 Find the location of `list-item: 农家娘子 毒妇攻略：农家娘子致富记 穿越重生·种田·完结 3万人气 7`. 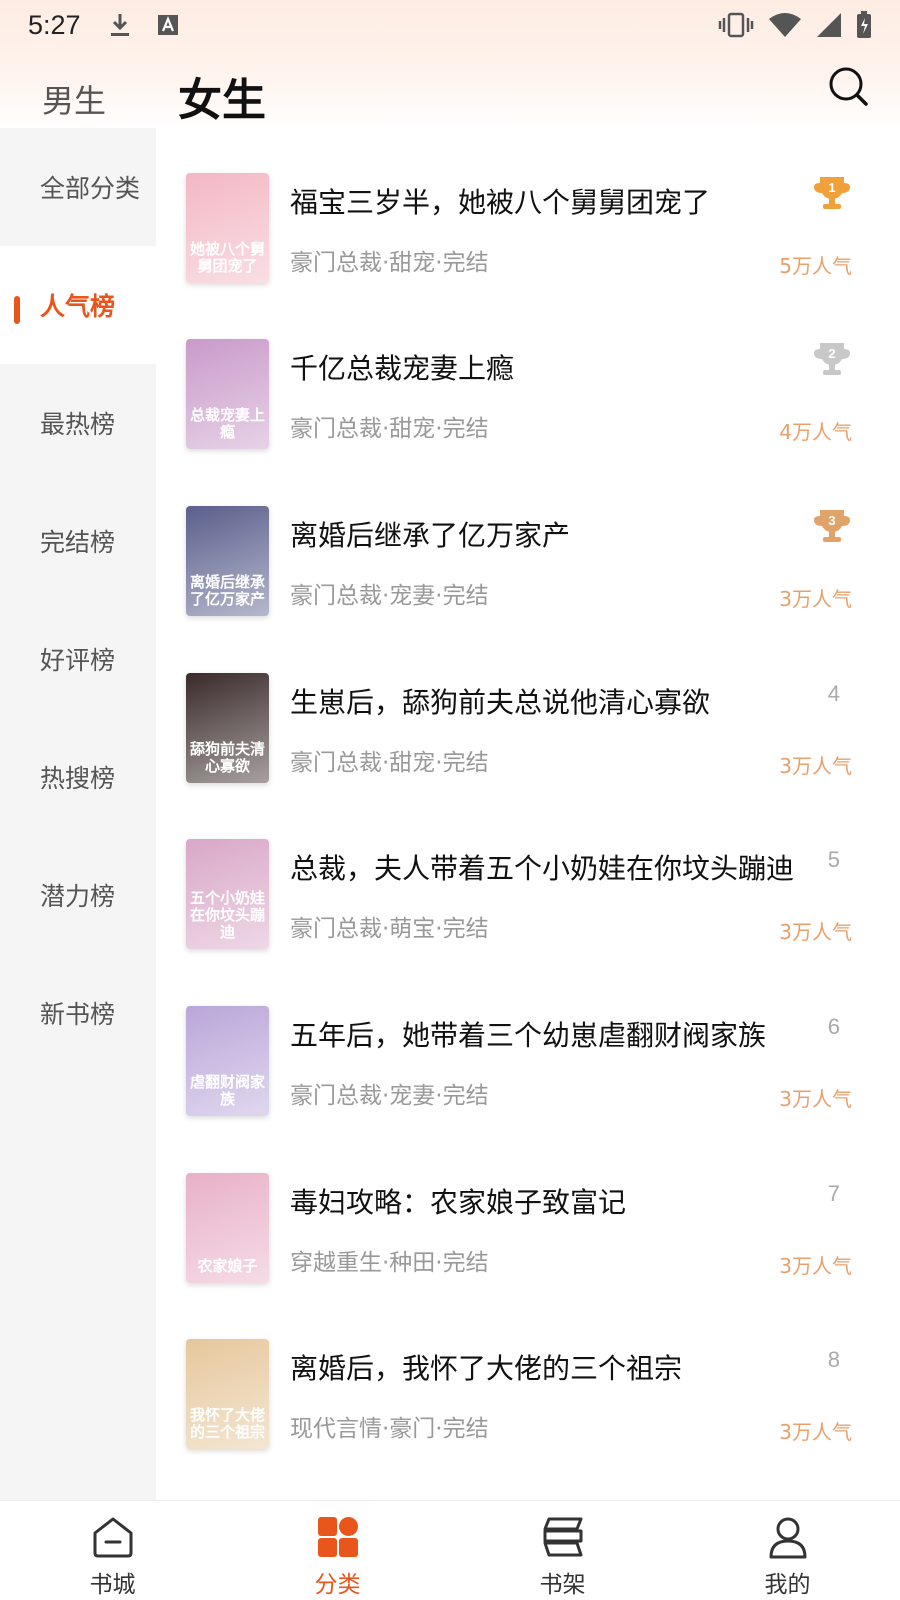

list-item: 农家娘子 毒妇攻略：农家娘子致富记 穿越重生·种田·完结 3万人气 7 is located at coordinates (528, 1213).